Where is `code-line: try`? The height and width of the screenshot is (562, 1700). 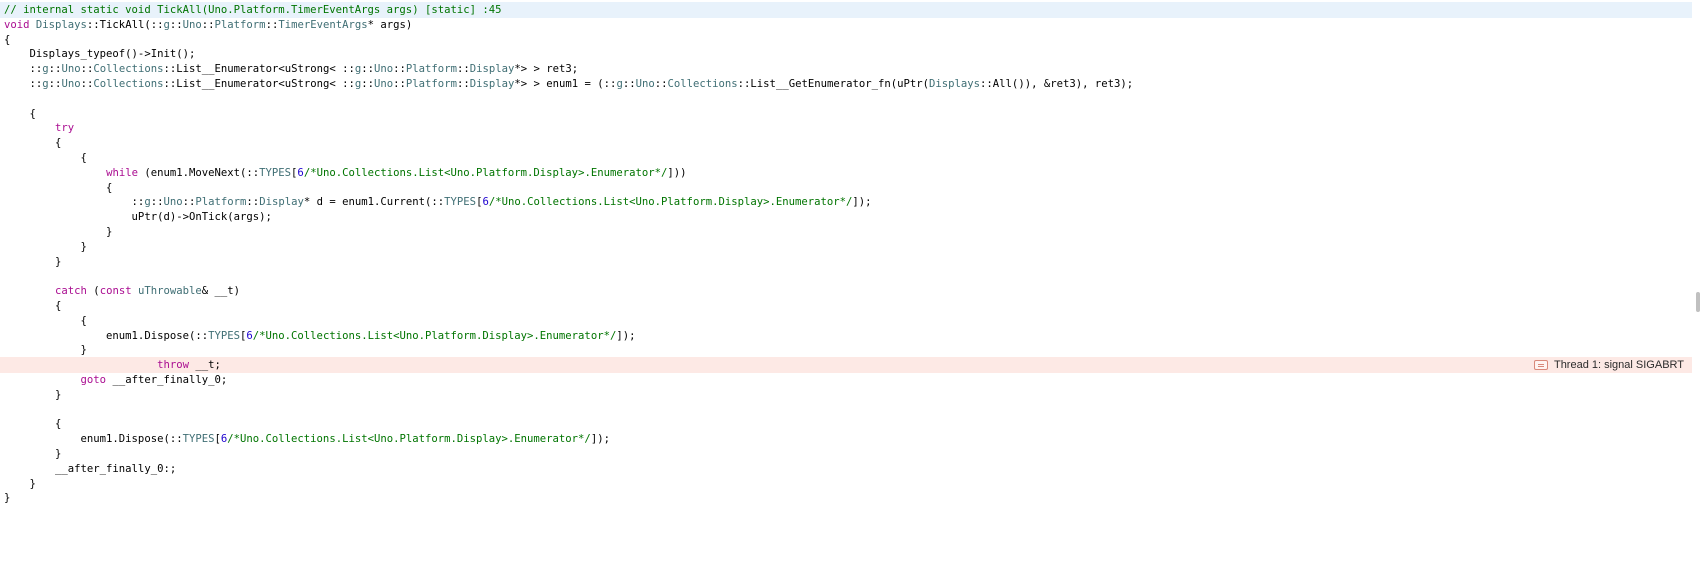 code-line: try is located at coordinates (846, 128).